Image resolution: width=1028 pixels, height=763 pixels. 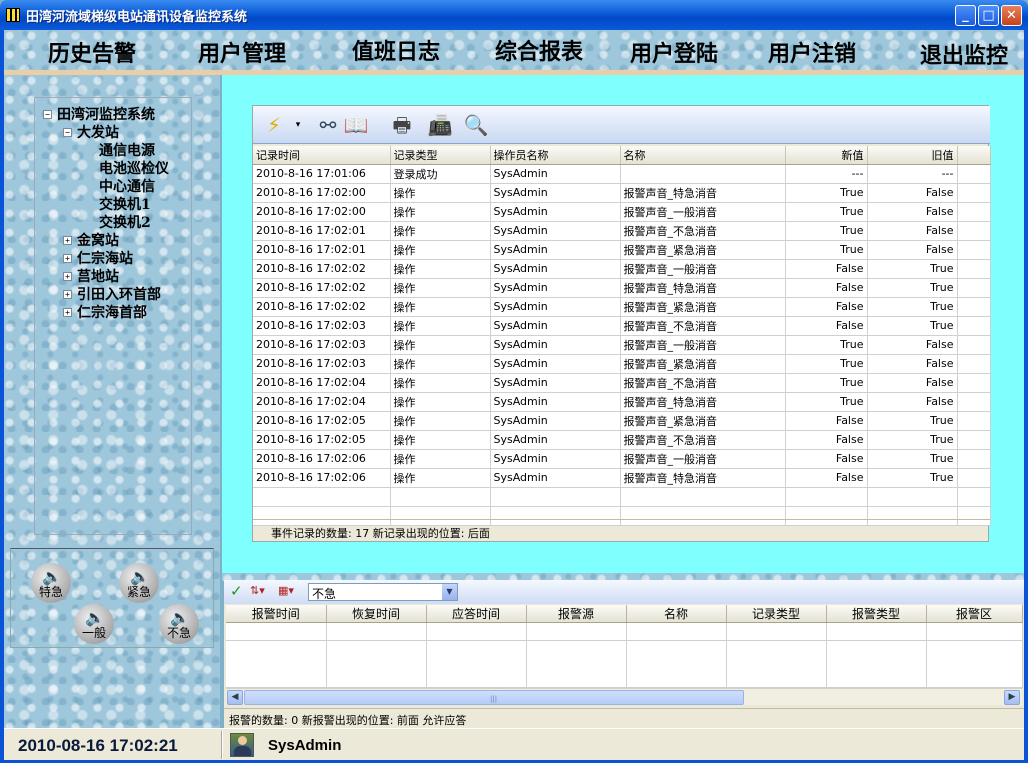 I want to click on tree-station: + 仁宗海首部, so click(x=105, y=312).